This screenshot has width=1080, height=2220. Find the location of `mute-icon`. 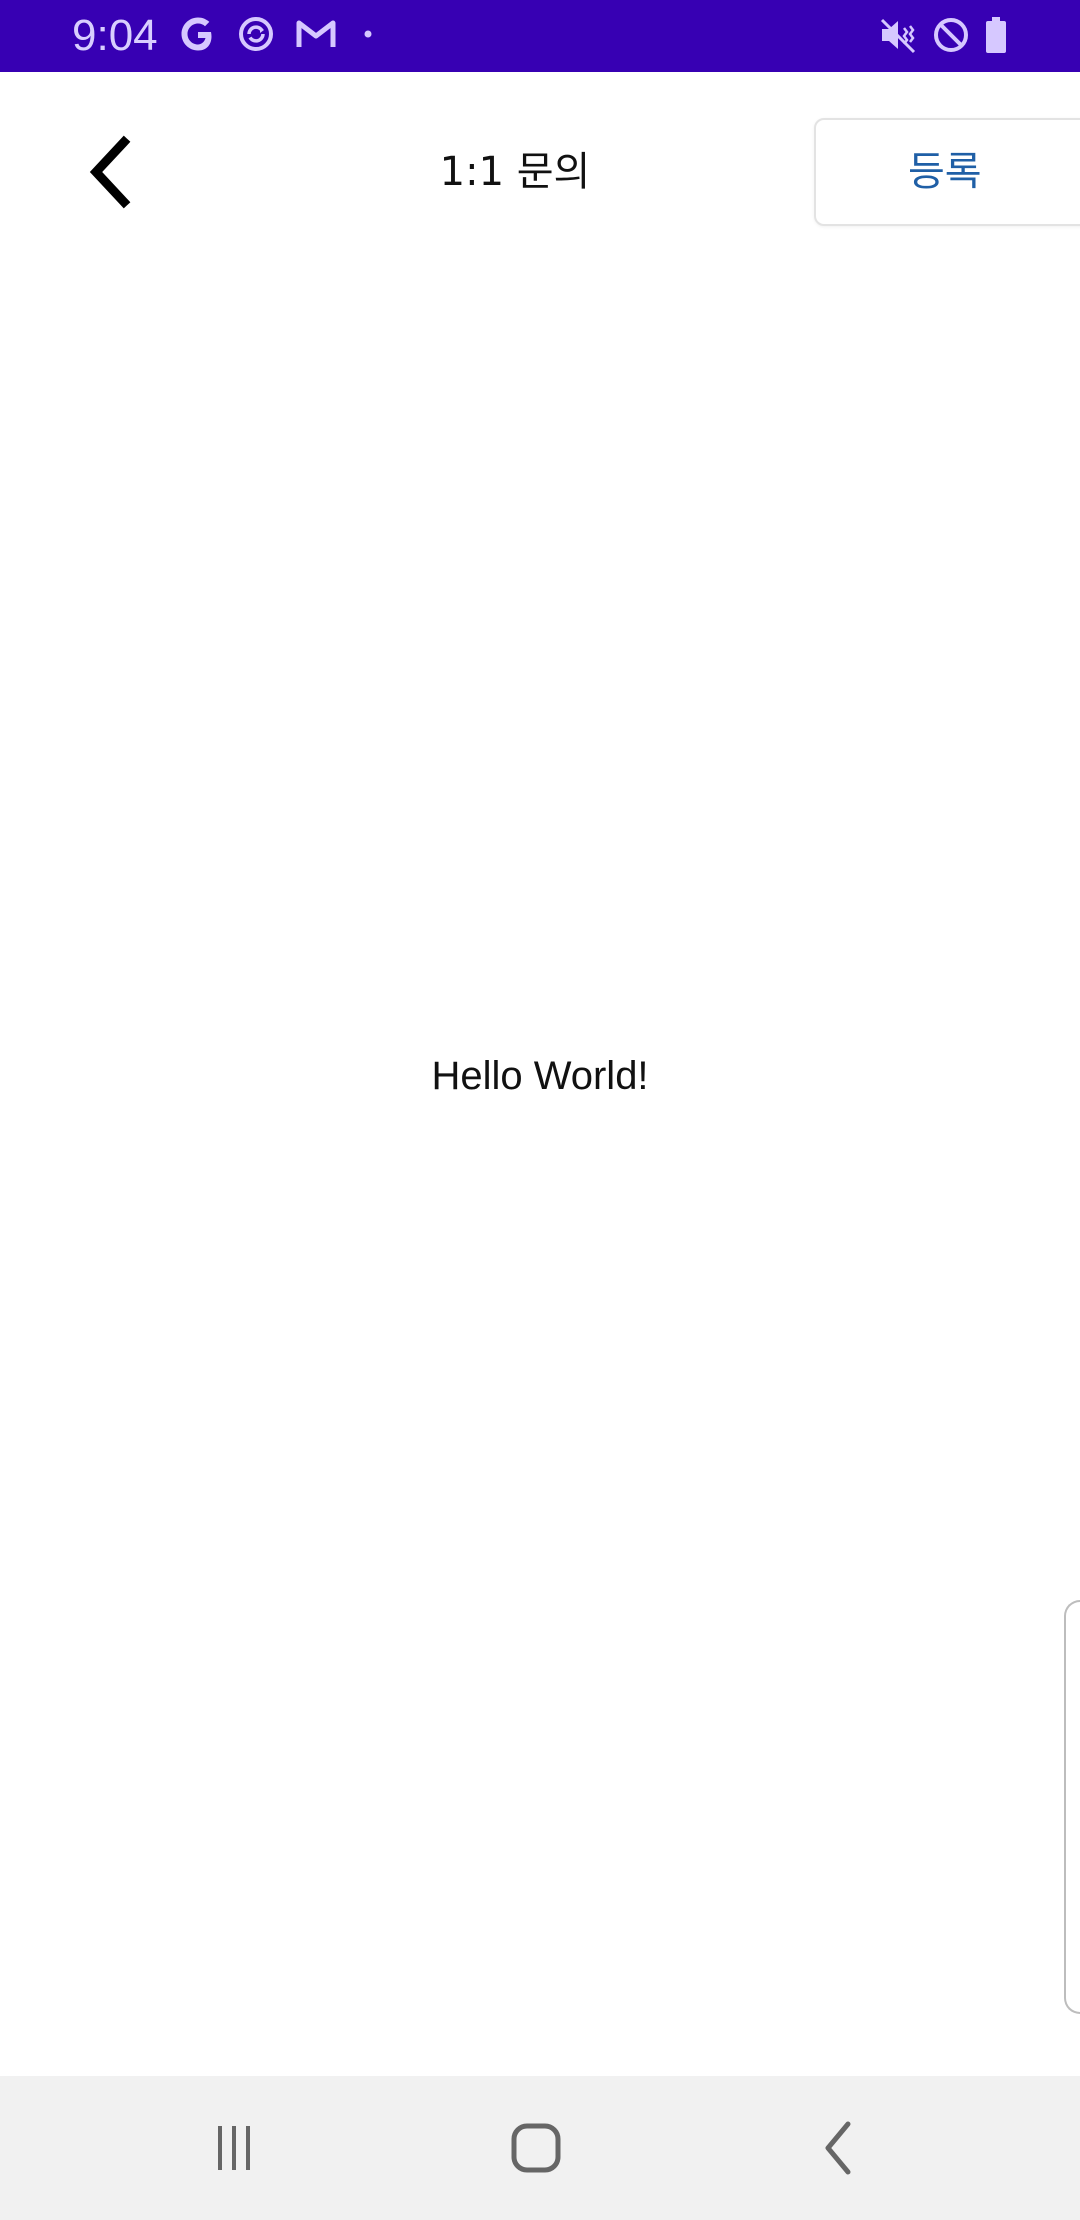

mute-icon is located at coordinates (898, 36).